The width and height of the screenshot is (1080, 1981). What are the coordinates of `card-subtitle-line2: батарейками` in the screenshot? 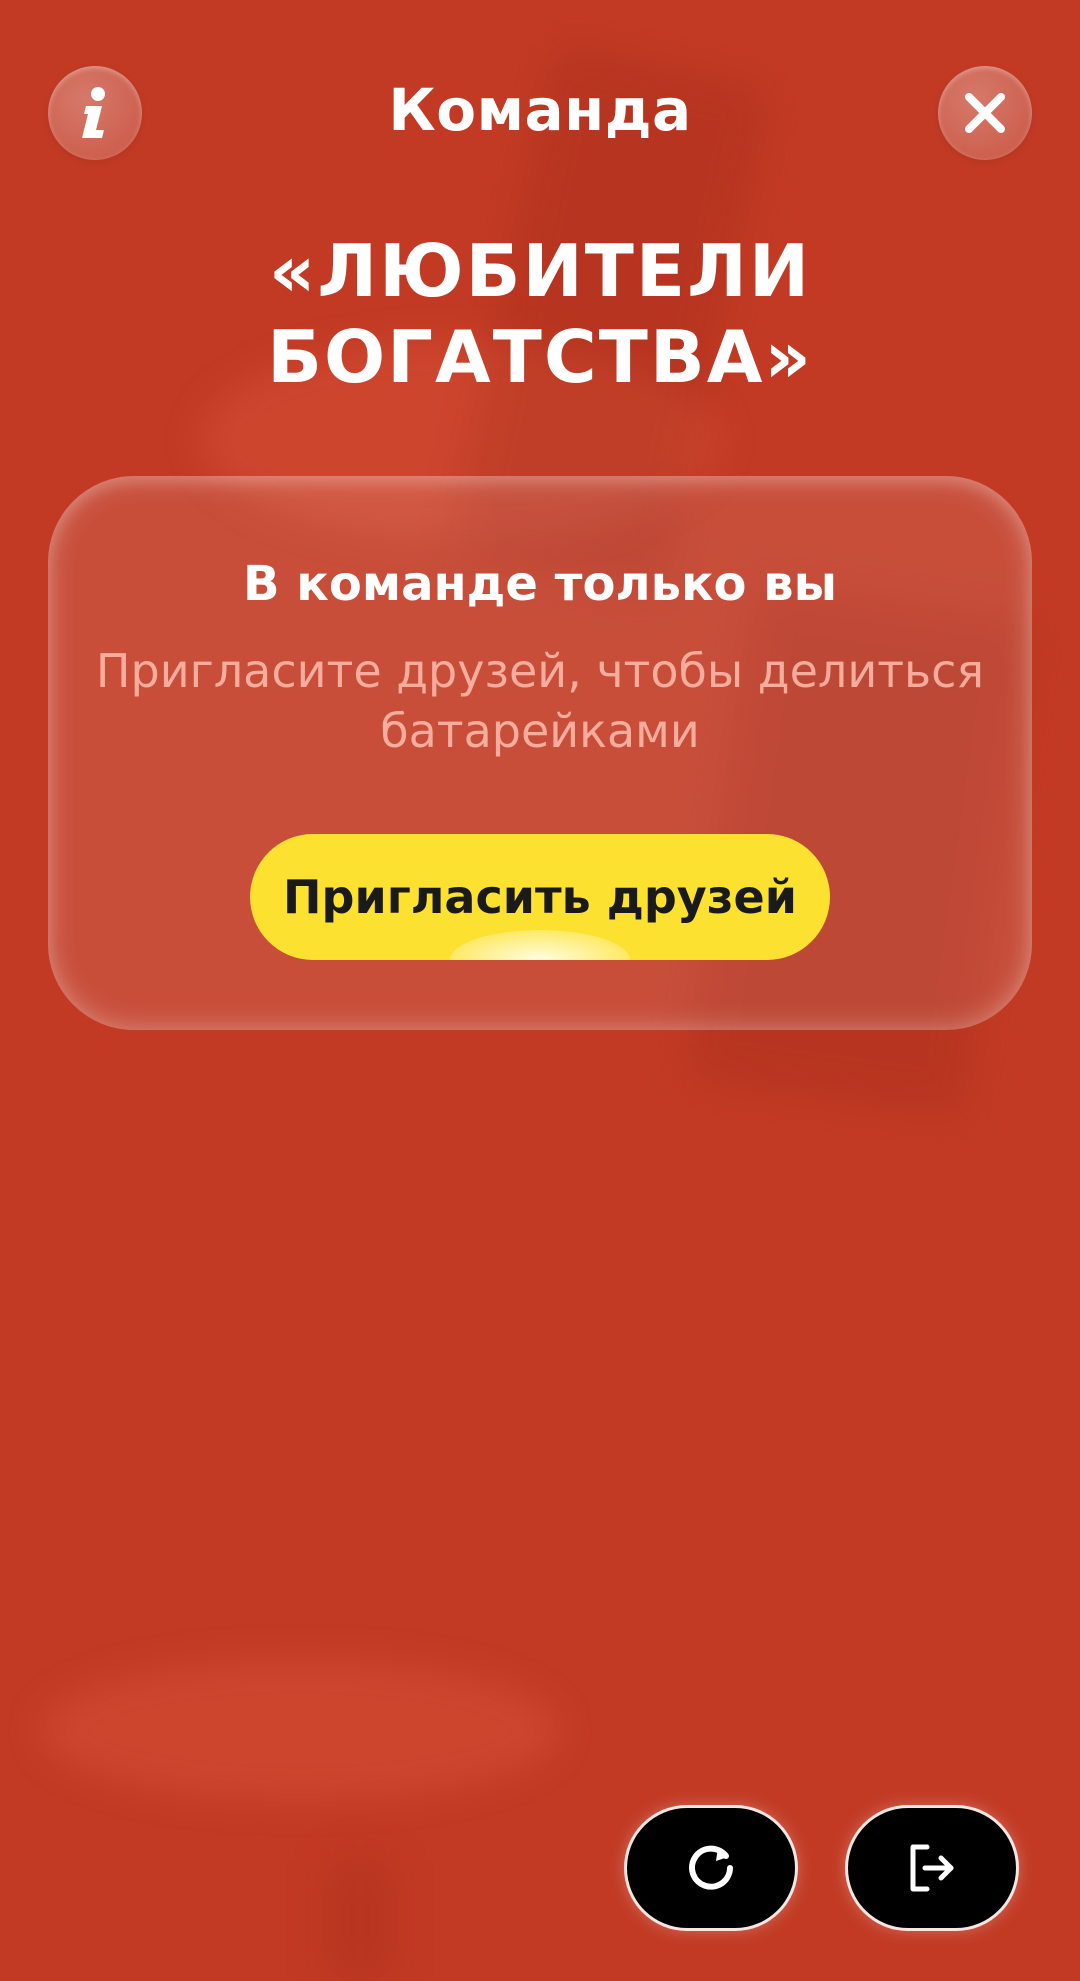 It's located at (540, 731).